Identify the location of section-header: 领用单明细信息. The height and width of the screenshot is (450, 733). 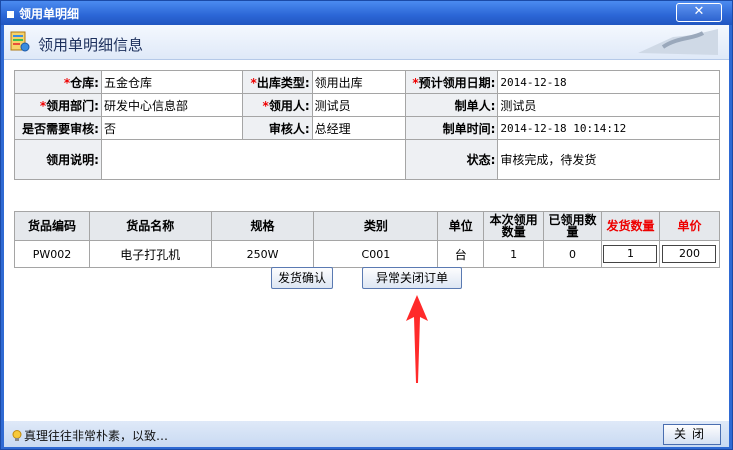
(366, 42).